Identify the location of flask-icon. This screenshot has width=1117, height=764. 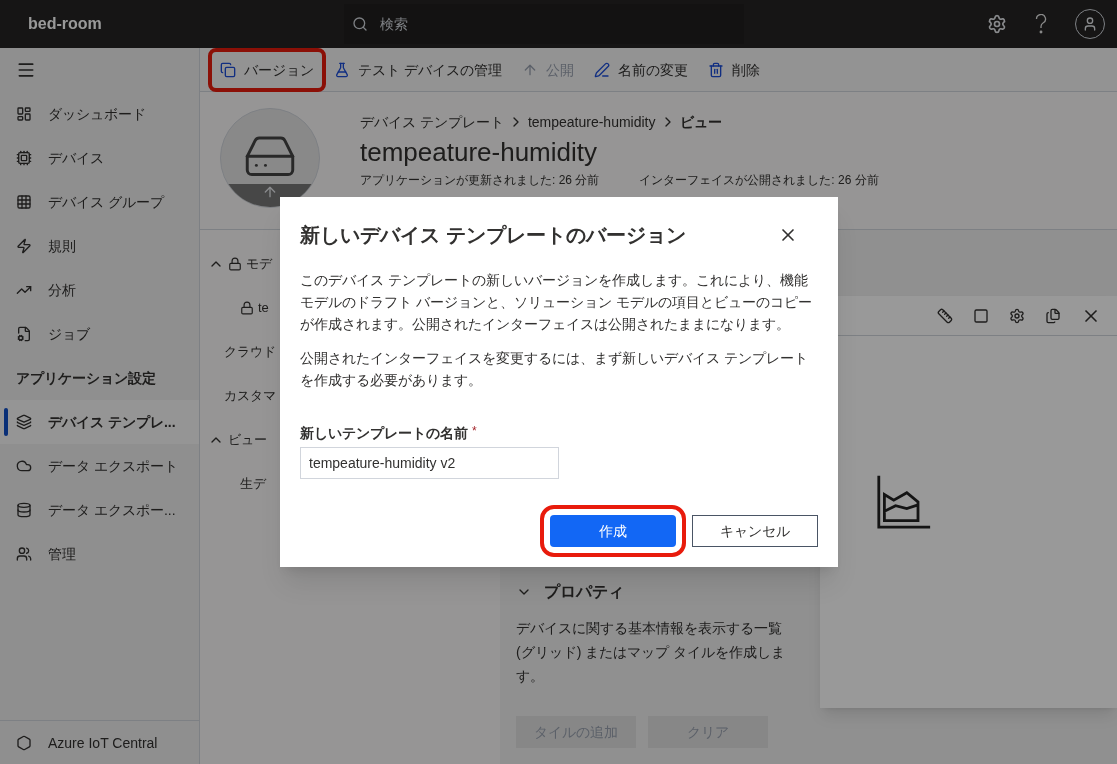
(342, 69).